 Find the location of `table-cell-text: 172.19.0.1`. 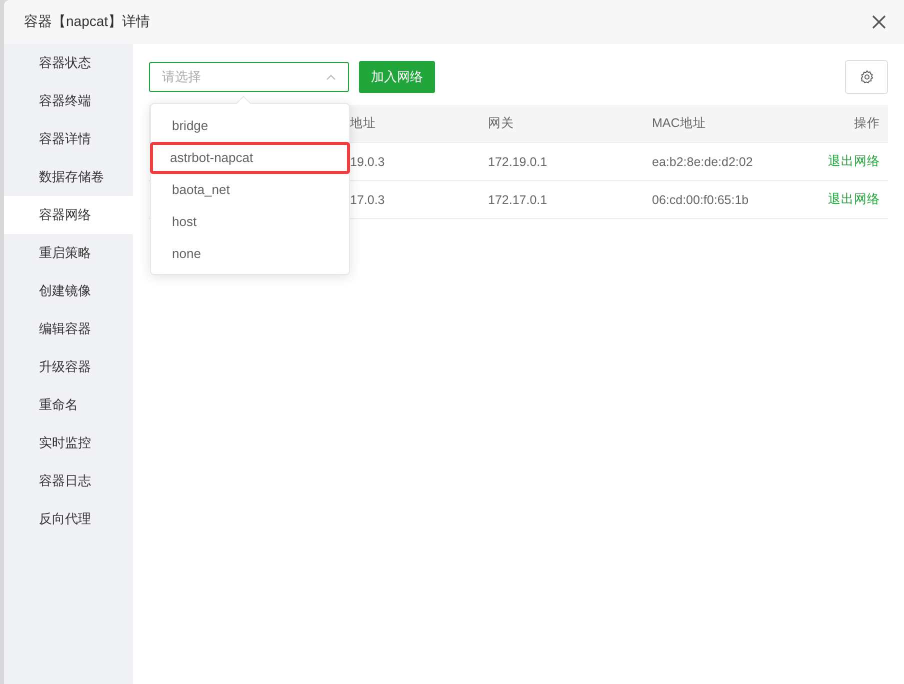

table-cell-text: 172.19.0.1 is located at coordinates (518, 161).